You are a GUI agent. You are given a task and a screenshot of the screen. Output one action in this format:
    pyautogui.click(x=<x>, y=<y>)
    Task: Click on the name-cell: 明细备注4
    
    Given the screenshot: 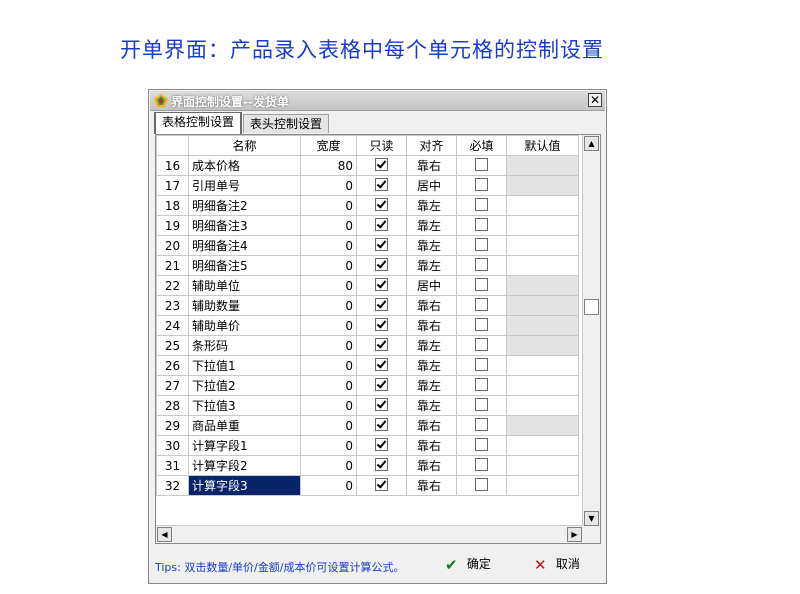 What is the action you would take?
    pyautogui.click(x=244, y=245)
    